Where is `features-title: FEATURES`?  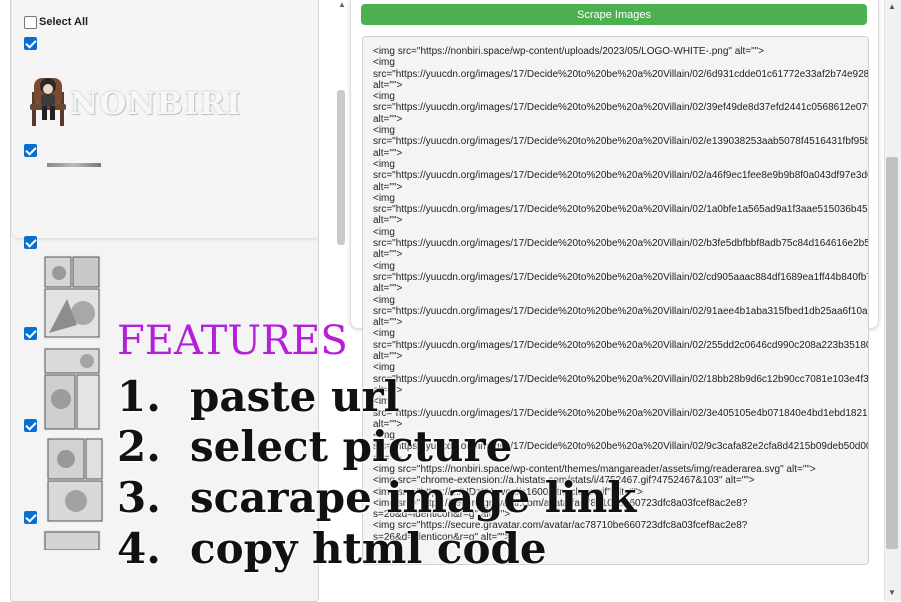 features-title: FEATURES is located at coordinates (232, 341).